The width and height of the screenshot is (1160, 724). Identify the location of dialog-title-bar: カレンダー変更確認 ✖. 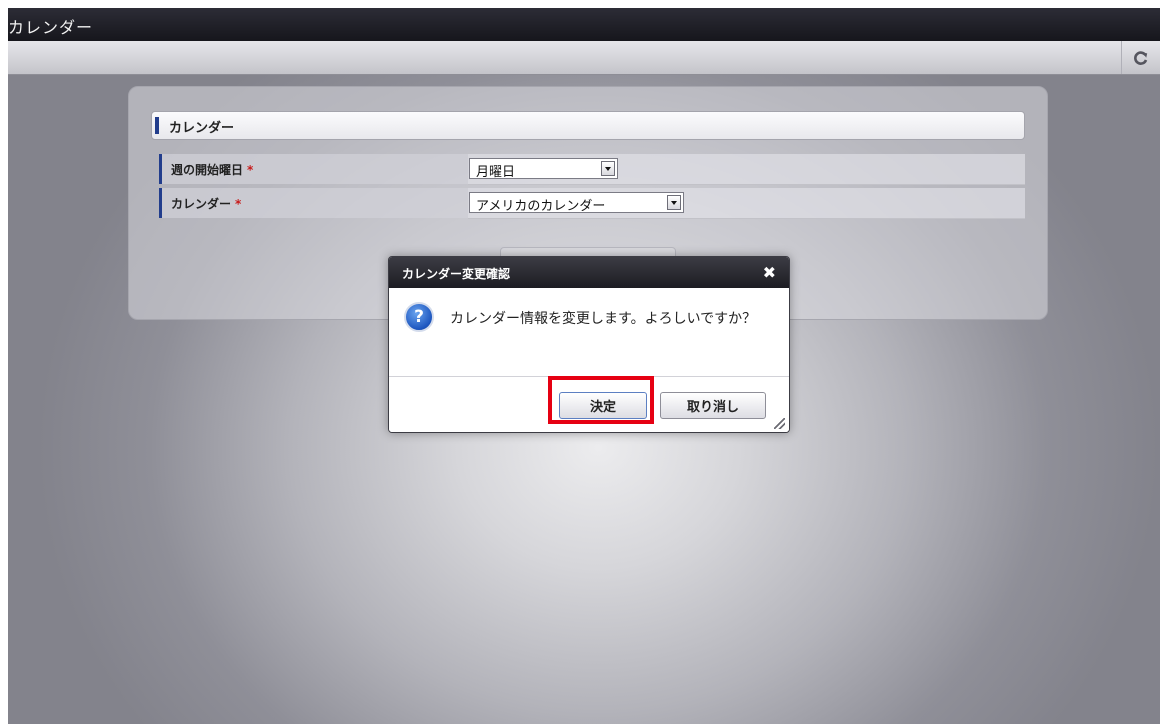
(589, 272).